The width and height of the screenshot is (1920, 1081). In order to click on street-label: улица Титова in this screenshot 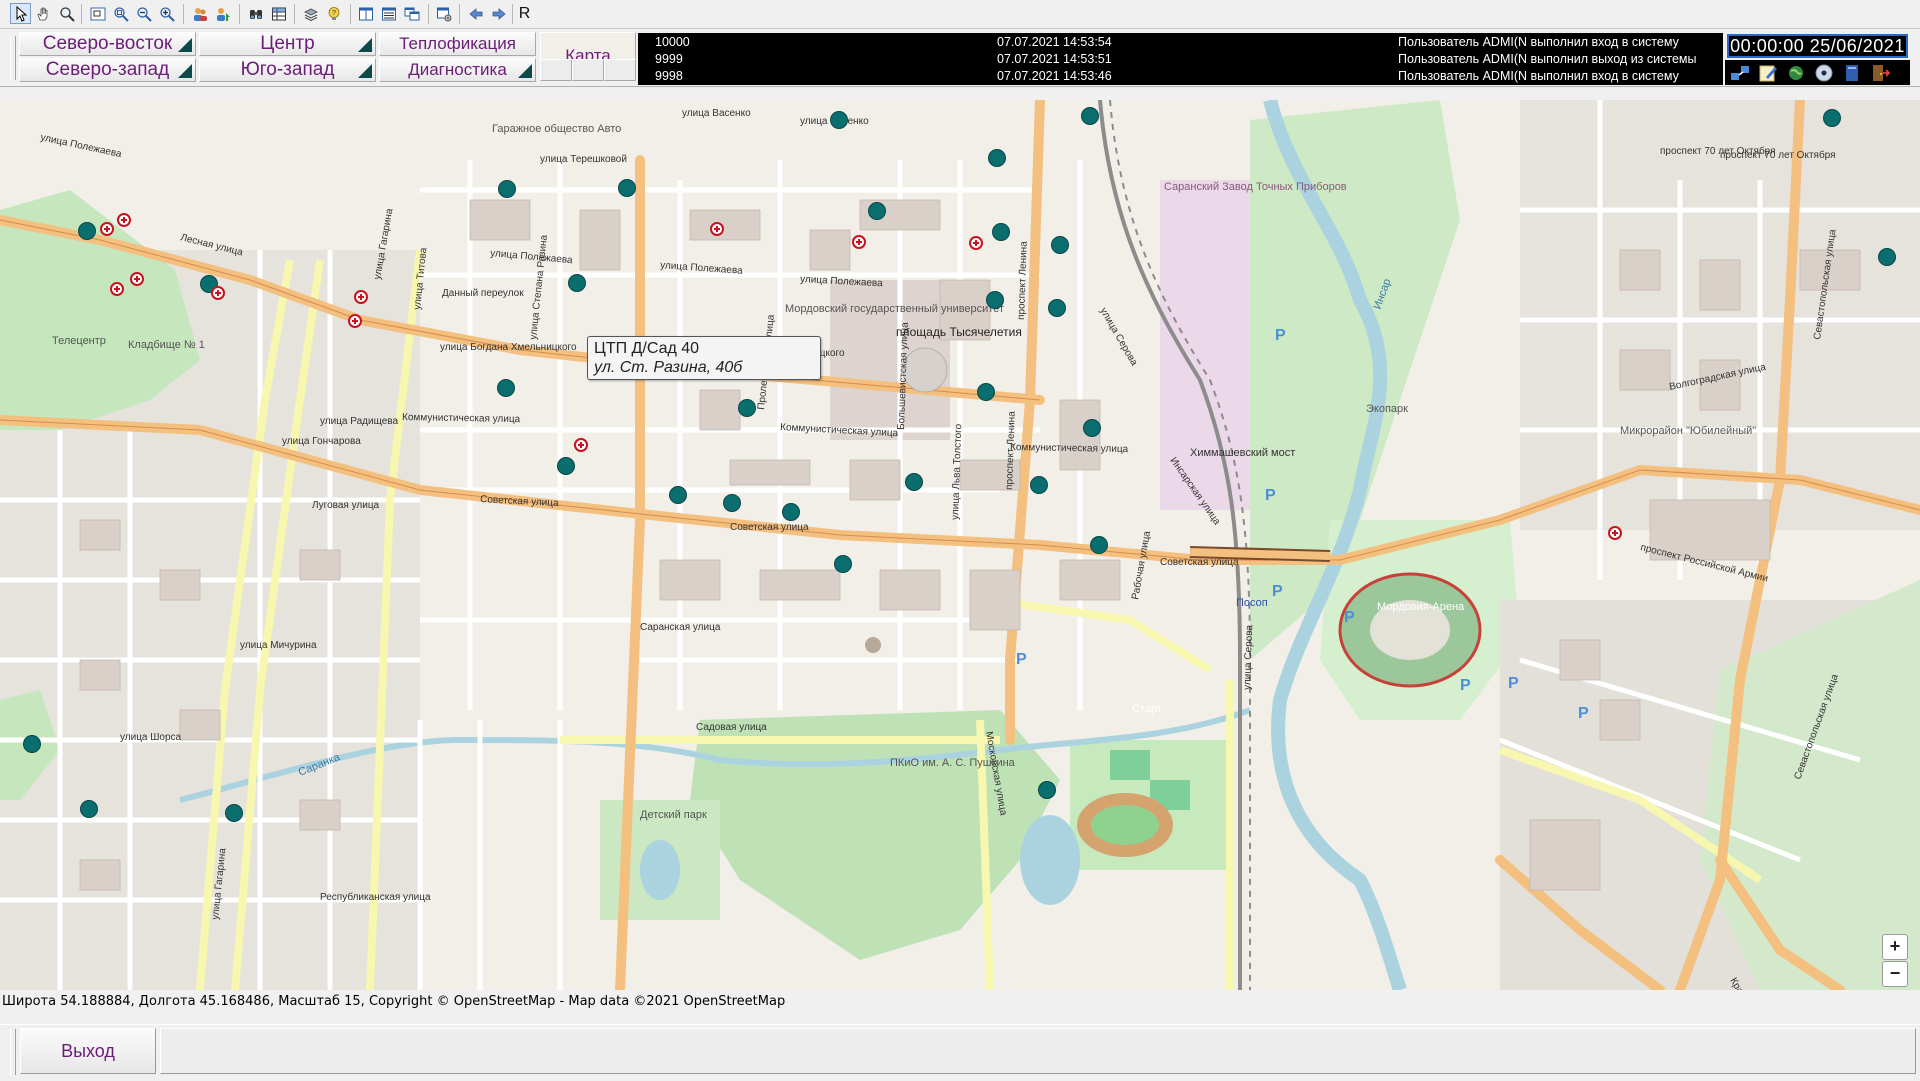, I will do `click(420, 279)`.